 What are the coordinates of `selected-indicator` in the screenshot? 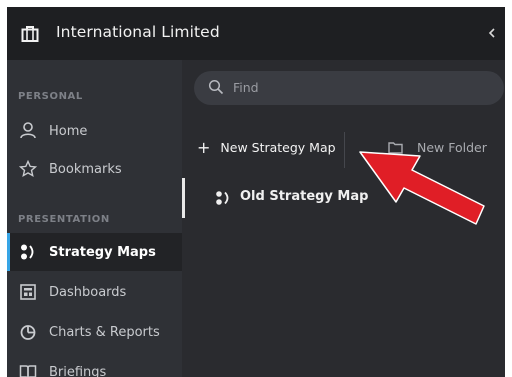 It's located at (183, 198).